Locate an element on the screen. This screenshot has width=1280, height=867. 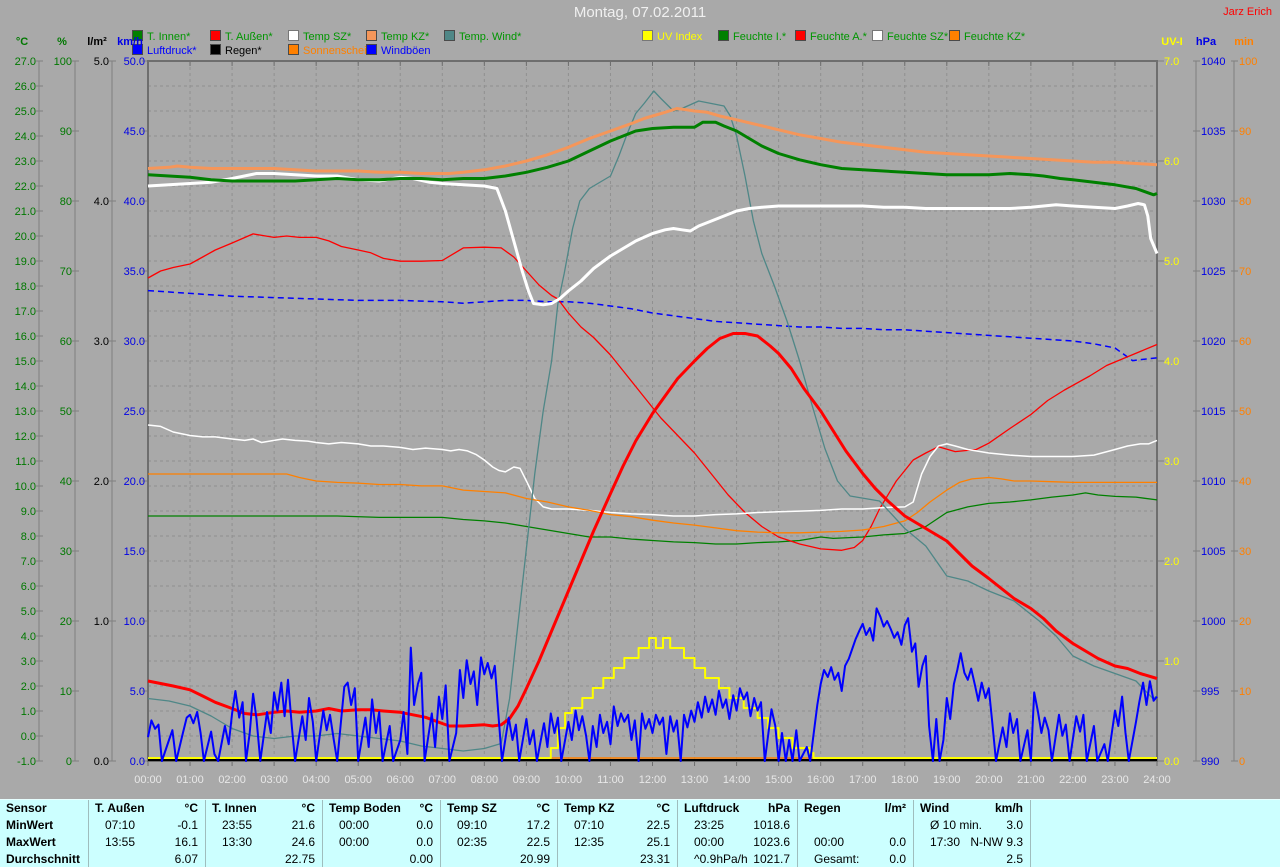
table-cell-row: Luftdruck hPa is located at coordinates (738, 808).